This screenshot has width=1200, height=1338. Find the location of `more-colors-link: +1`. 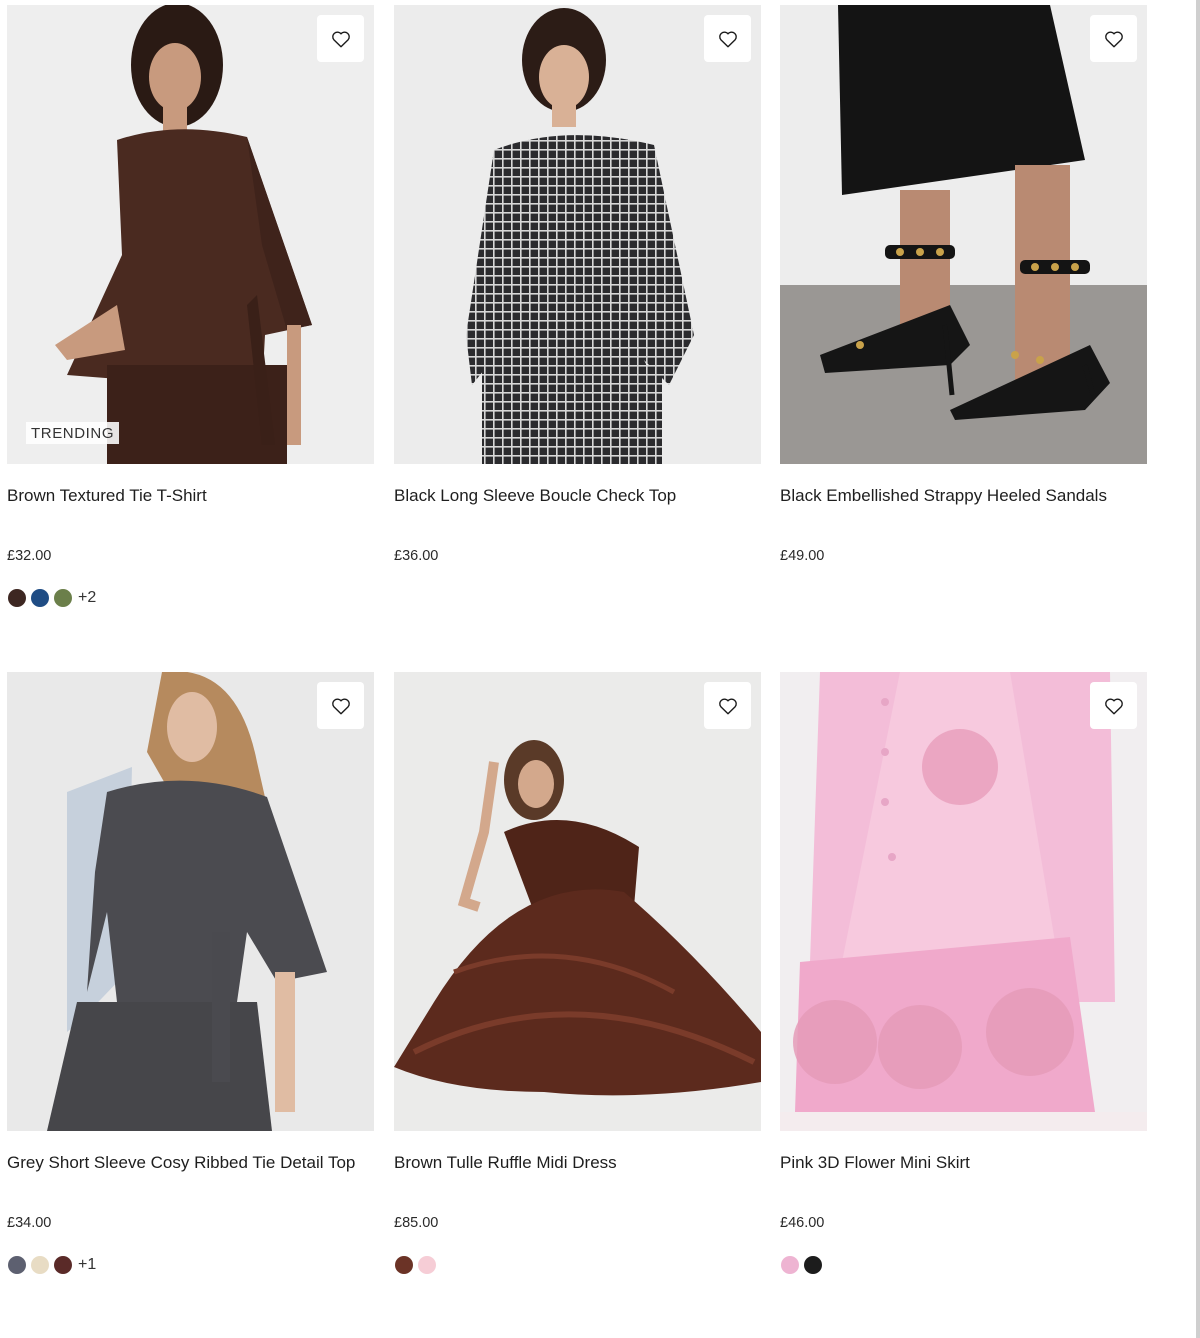

more-colors-link: +1 is located at coordinates (87, 1265).